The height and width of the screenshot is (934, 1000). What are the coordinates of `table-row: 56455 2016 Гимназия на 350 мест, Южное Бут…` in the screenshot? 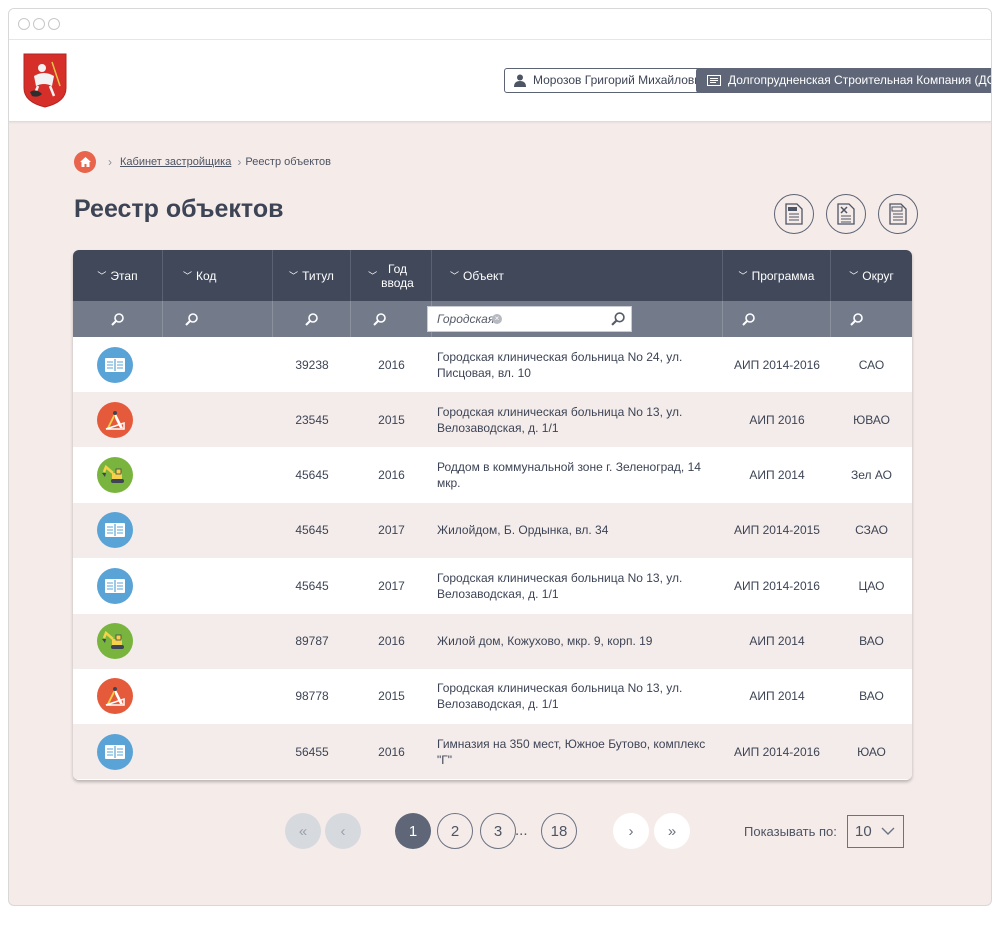 It's located at (492, 752).